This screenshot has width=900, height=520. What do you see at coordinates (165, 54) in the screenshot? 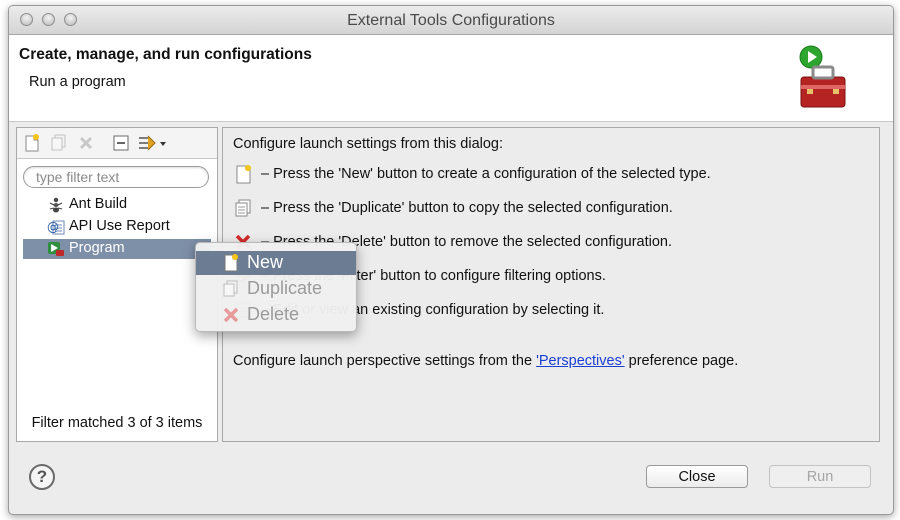
I see `header-title: Create, manage, and run configurations` at bounding box center [165, 54].